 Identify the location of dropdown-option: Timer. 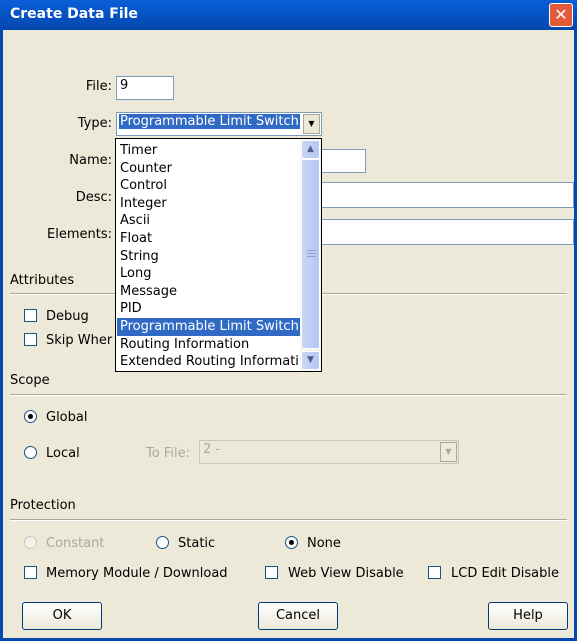
(208, 151).